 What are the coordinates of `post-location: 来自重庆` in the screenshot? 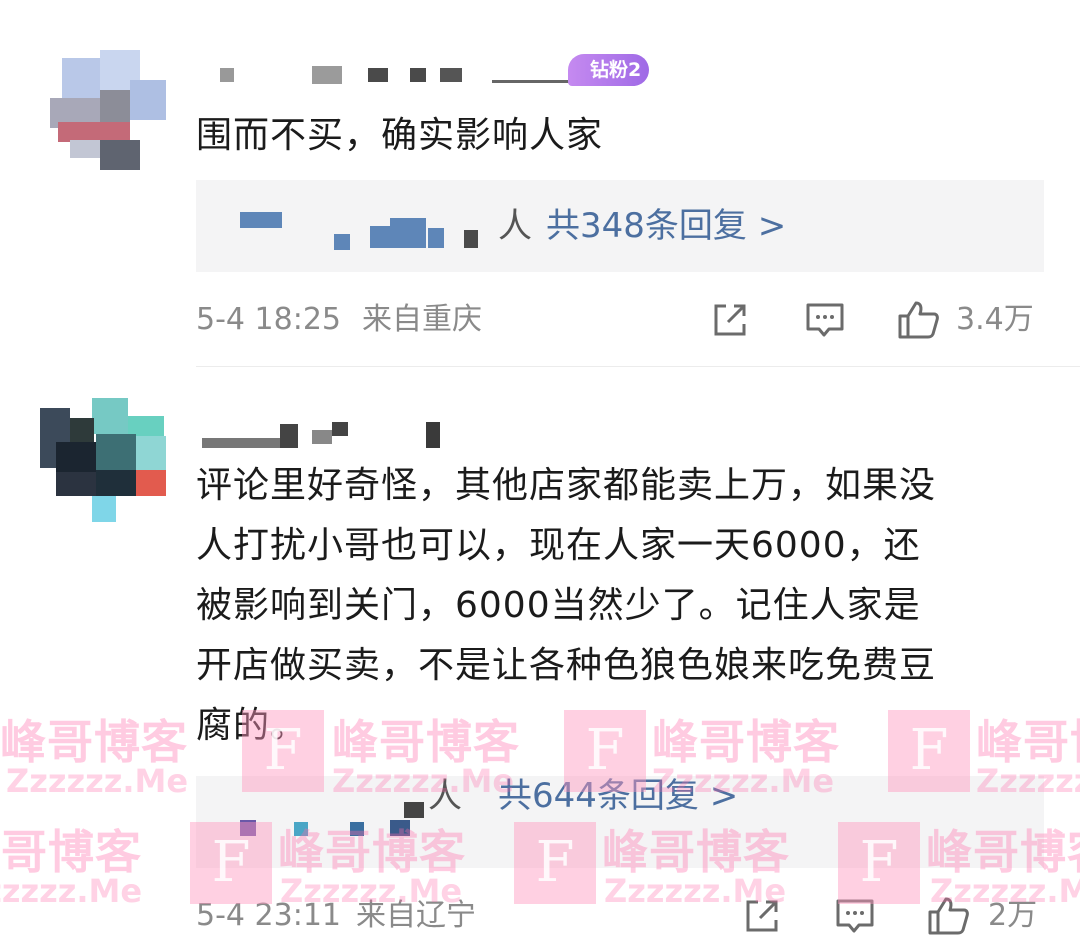 It's located at (422, 319).